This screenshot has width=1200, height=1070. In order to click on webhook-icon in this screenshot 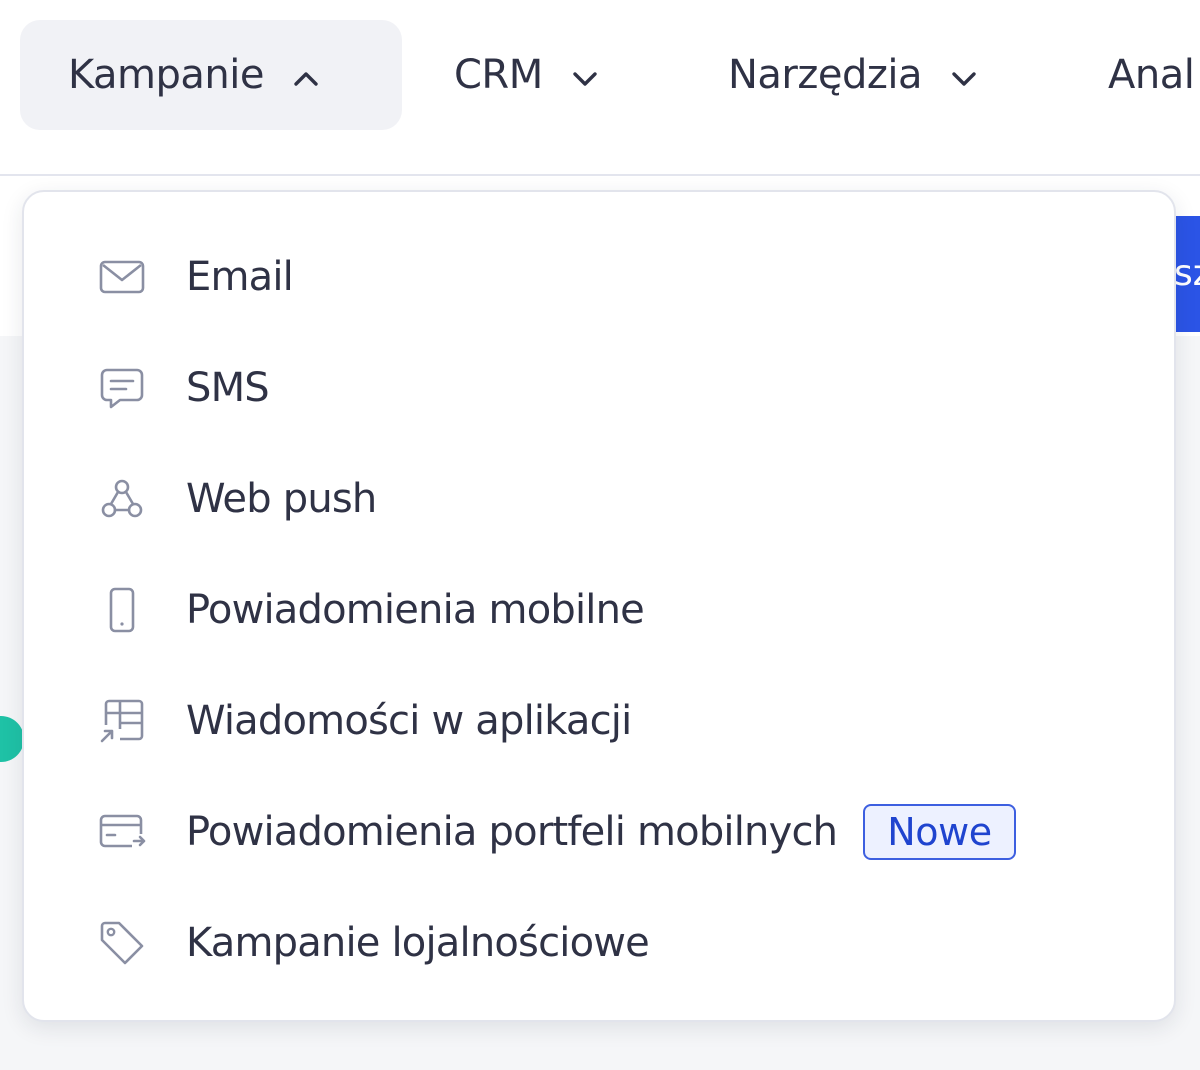, I will do `click(122, 499)`.